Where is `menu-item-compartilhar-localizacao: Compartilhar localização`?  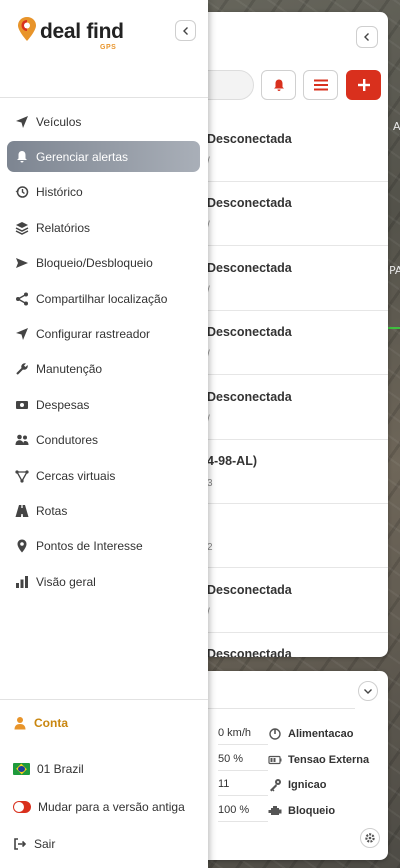
menu-item-compartilhar-localizacao: Compartilhar localização is located at coordinates (103, 298).